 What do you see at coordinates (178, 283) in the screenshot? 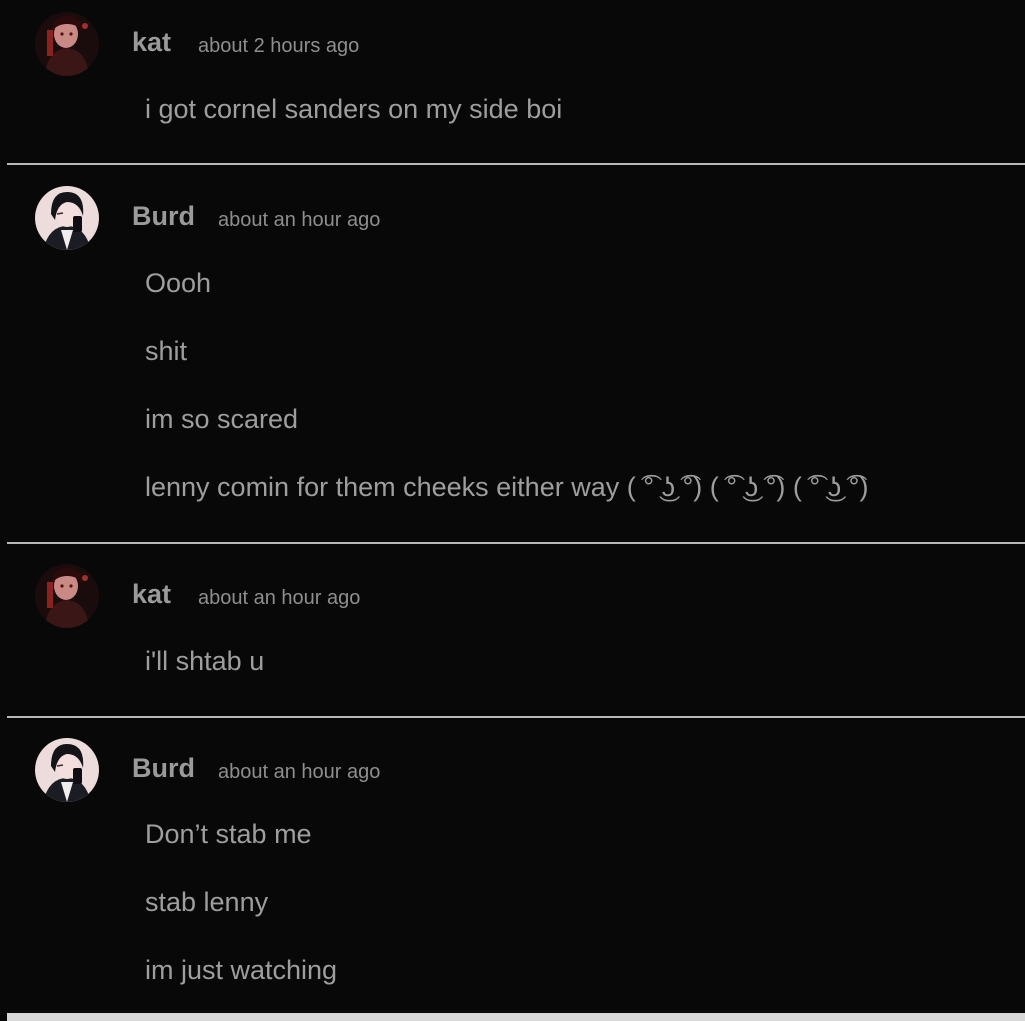
I see `comment-text: Oooh` at bounding box center [178, 283].